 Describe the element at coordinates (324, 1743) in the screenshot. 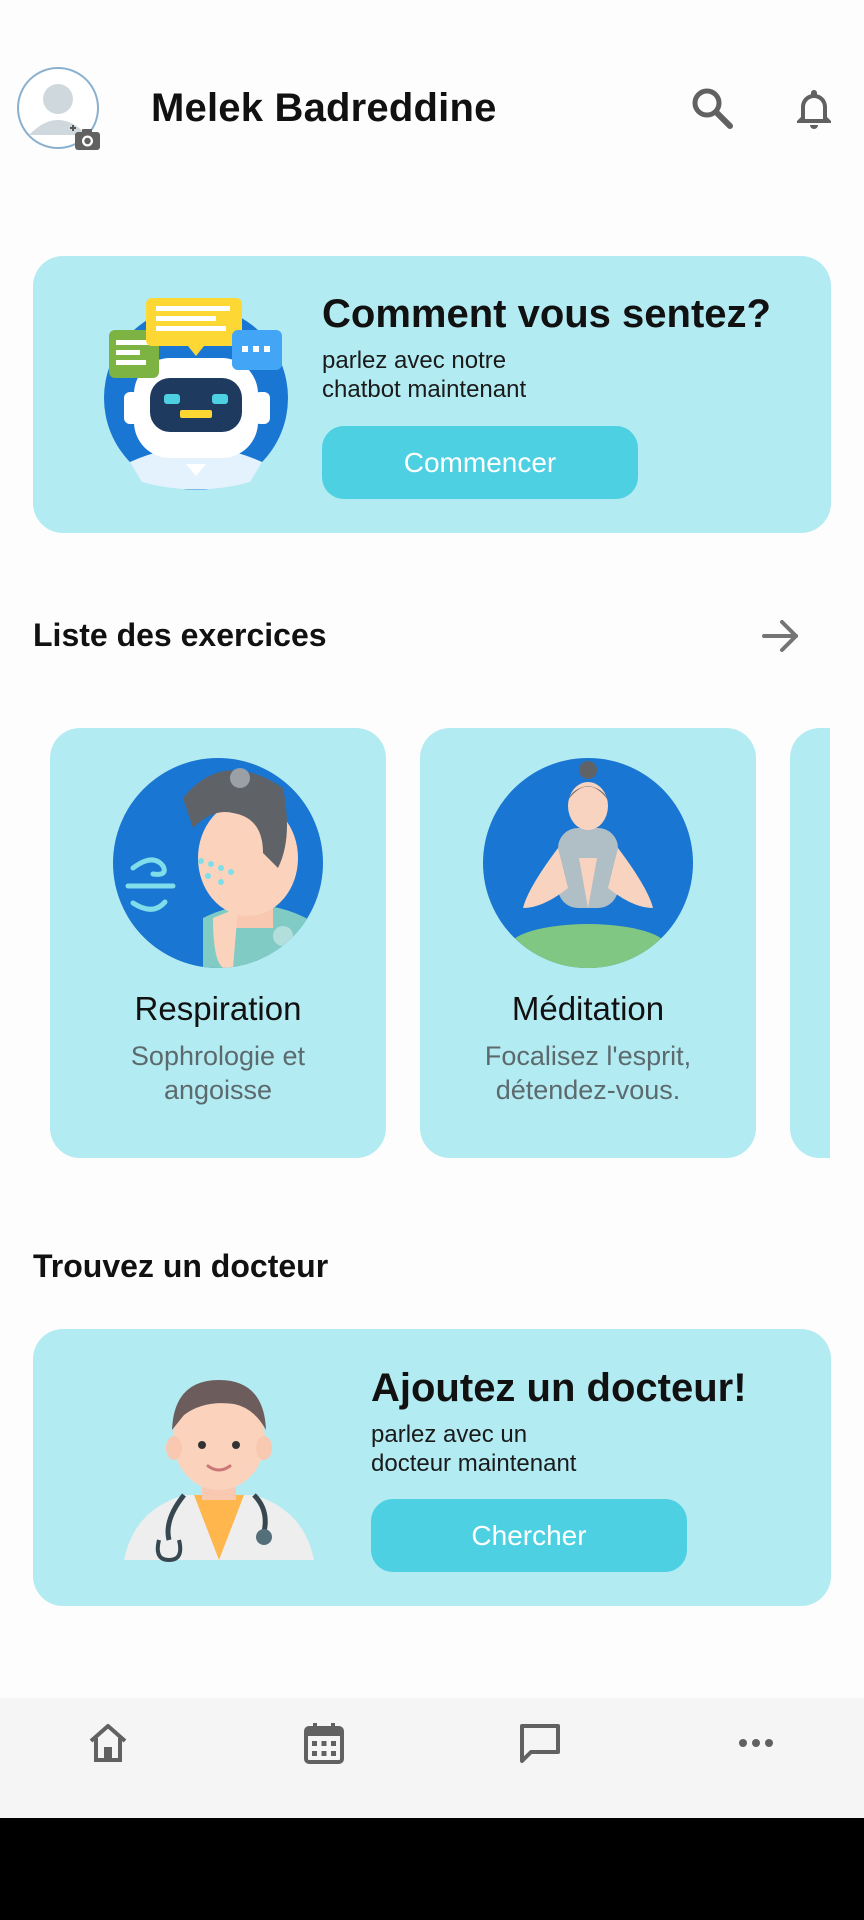

I see `calendar-icon` at that location.